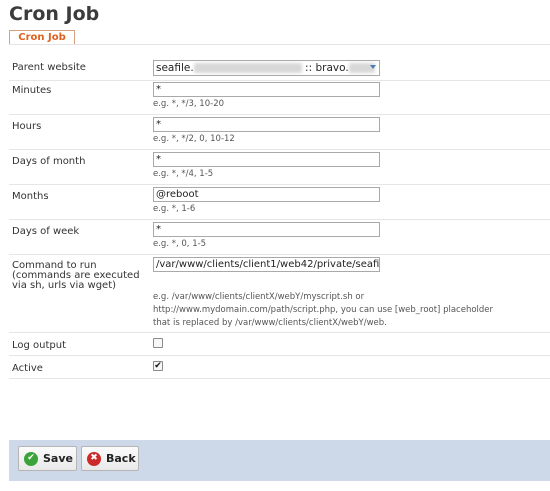  I want to click on tab-divider, so click(279, 44).